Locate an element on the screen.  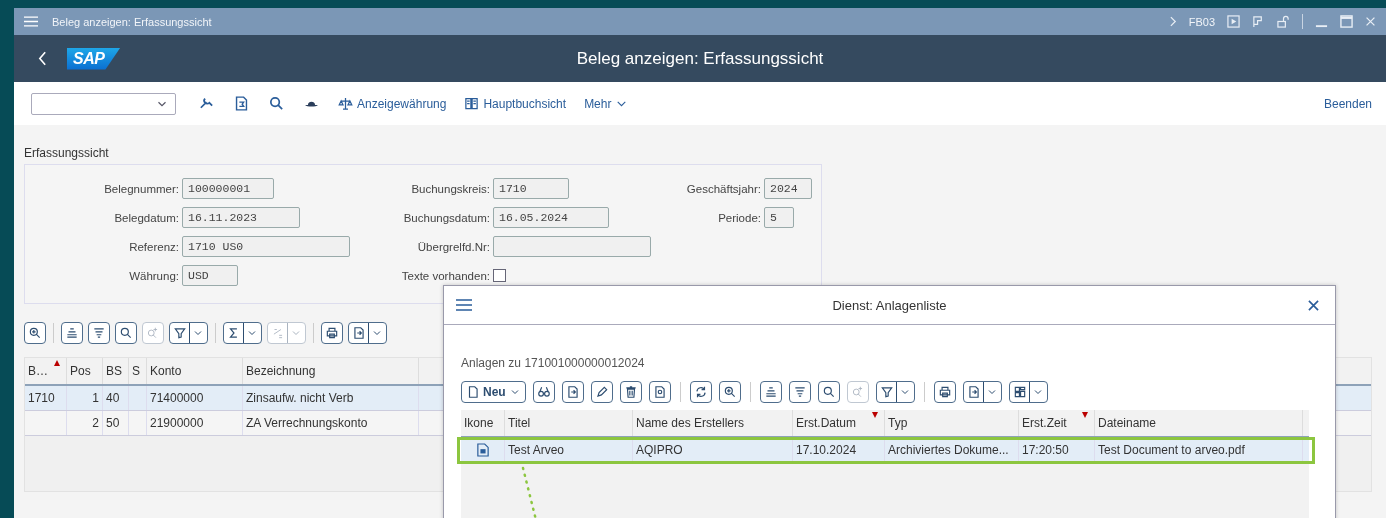
exit-button: Beenden is located at coordinates (1347, 103).